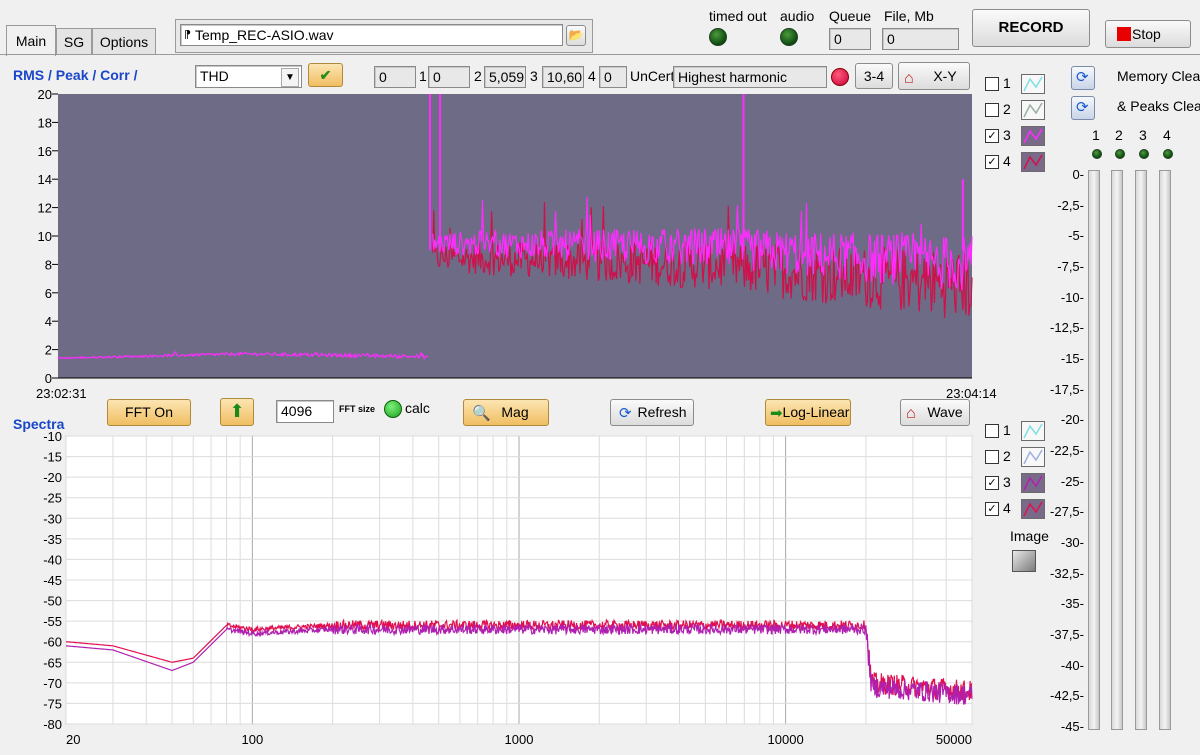 Image resolution: width=1200 pixels, height=755 pixels. Describe the element at coordinates (1124, 34) in the screenshot. I see `stop-icon` at that location.